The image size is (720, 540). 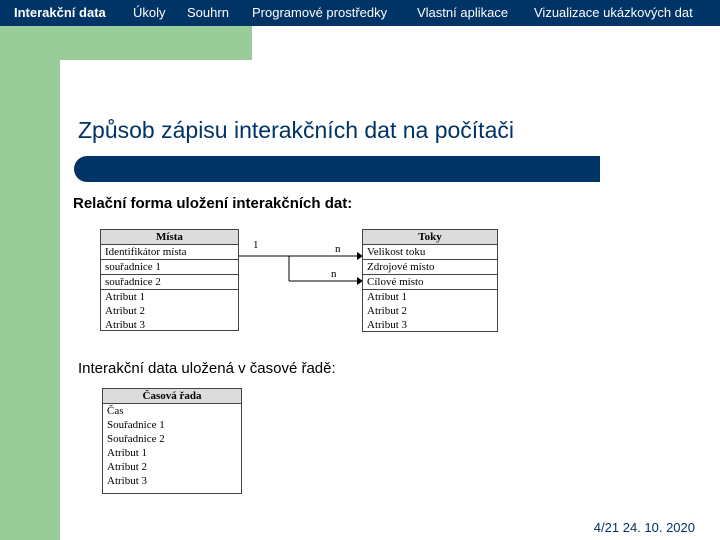 I want to click on nav-item-souhrn: Souhrn, so click(x=208, y=12).